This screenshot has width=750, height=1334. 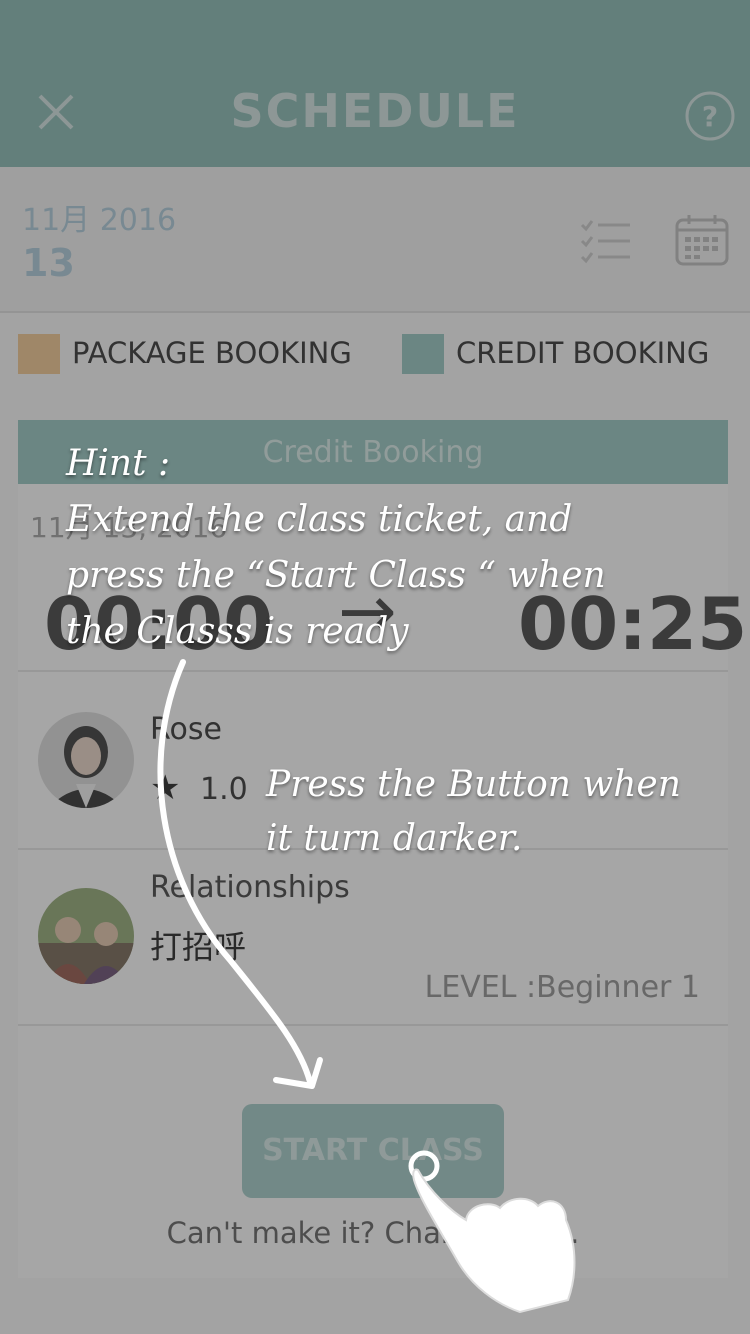 What do you see at coordinates (394, 838) in the screenshot?
I see `hint-line: it turn darker.` at bounding box center [394, 838].